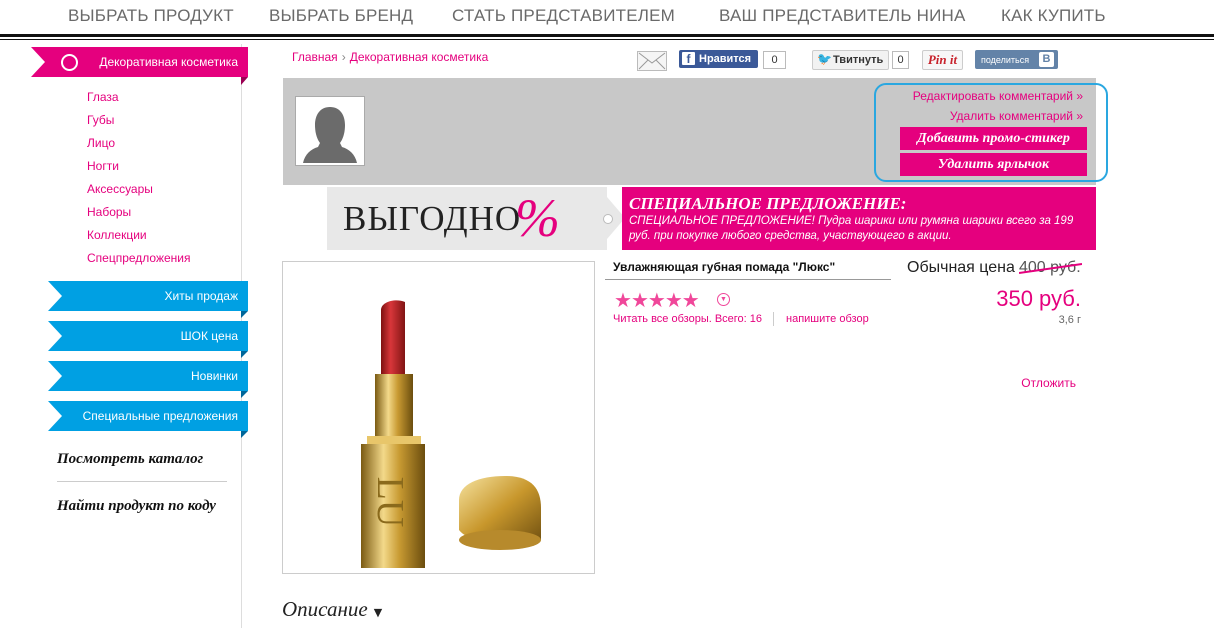 This screenshot has height=628, width=1214. I want to click on delete-label-button: Удалить ярлычок, so click(993, 164).